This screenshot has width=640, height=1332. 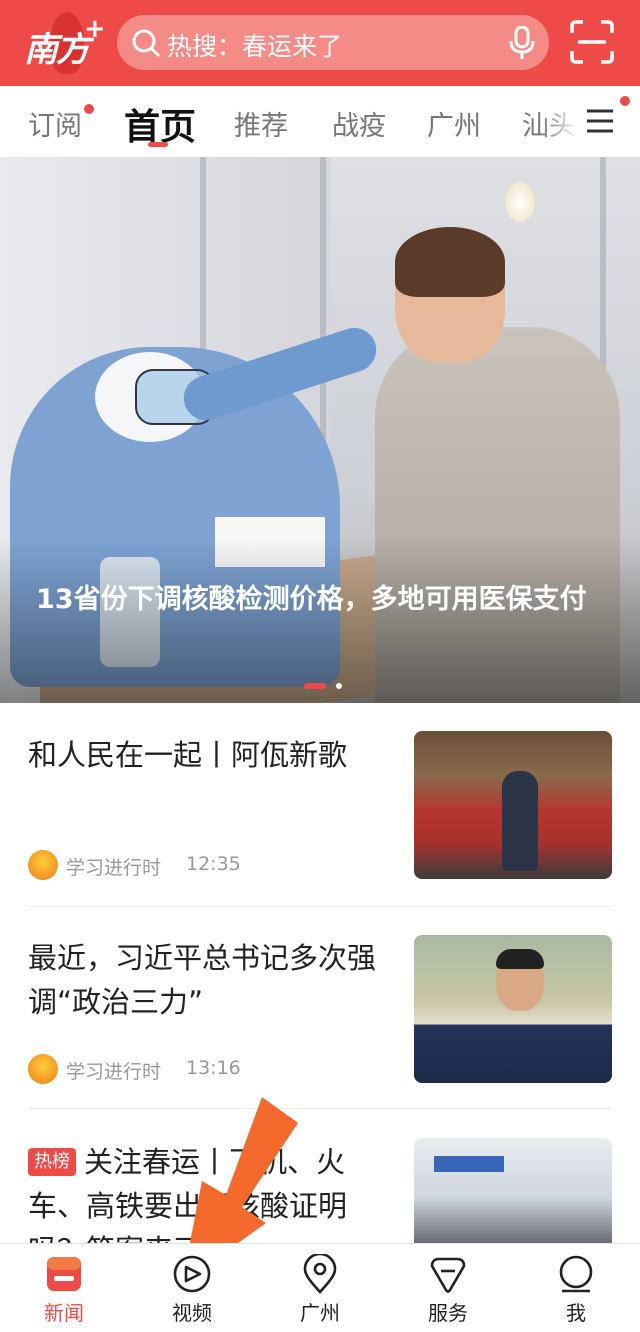 What do you see at coordinates (448, 1313) in the screenshot?
I see `nav-service-label: 服务` at bounding box center [448, 1313].